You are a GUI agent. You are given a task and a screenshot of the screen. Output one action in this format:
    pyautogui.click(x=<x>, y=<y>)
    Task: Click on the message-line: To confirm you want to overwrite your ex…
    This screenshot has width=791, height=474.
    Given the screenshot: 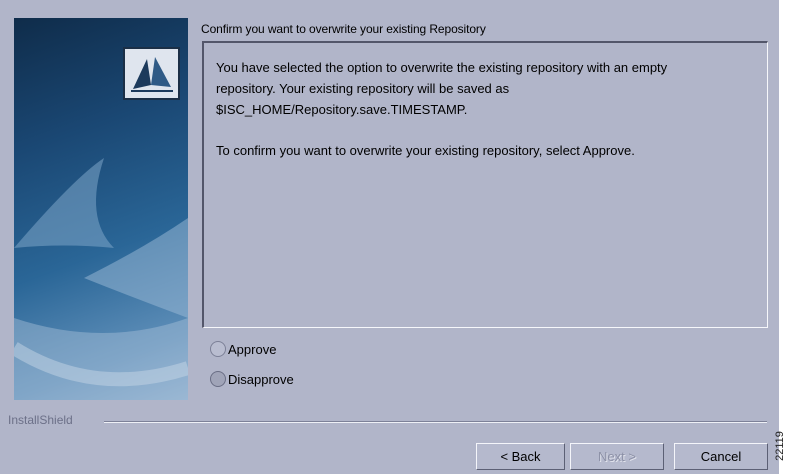 What is the action you would take?
    pyautogui.click(x=425, y=150)
    